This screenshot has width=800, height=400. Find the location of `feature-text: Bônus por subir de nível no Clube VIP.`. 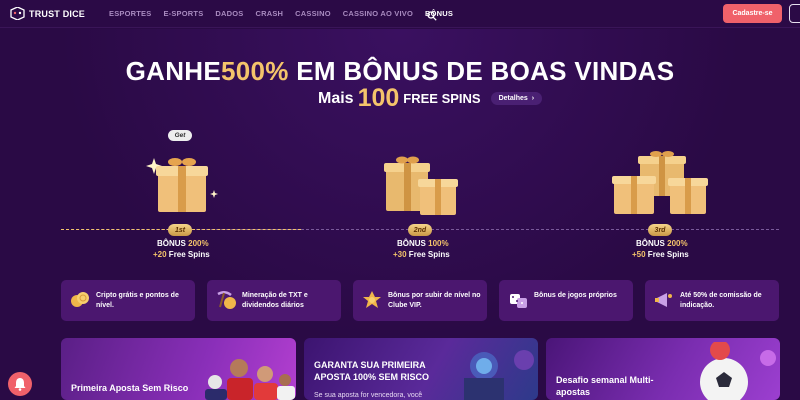

feature-text: Bônus por subir de nível no Clube VIP. is located at coordinates (434, 300).